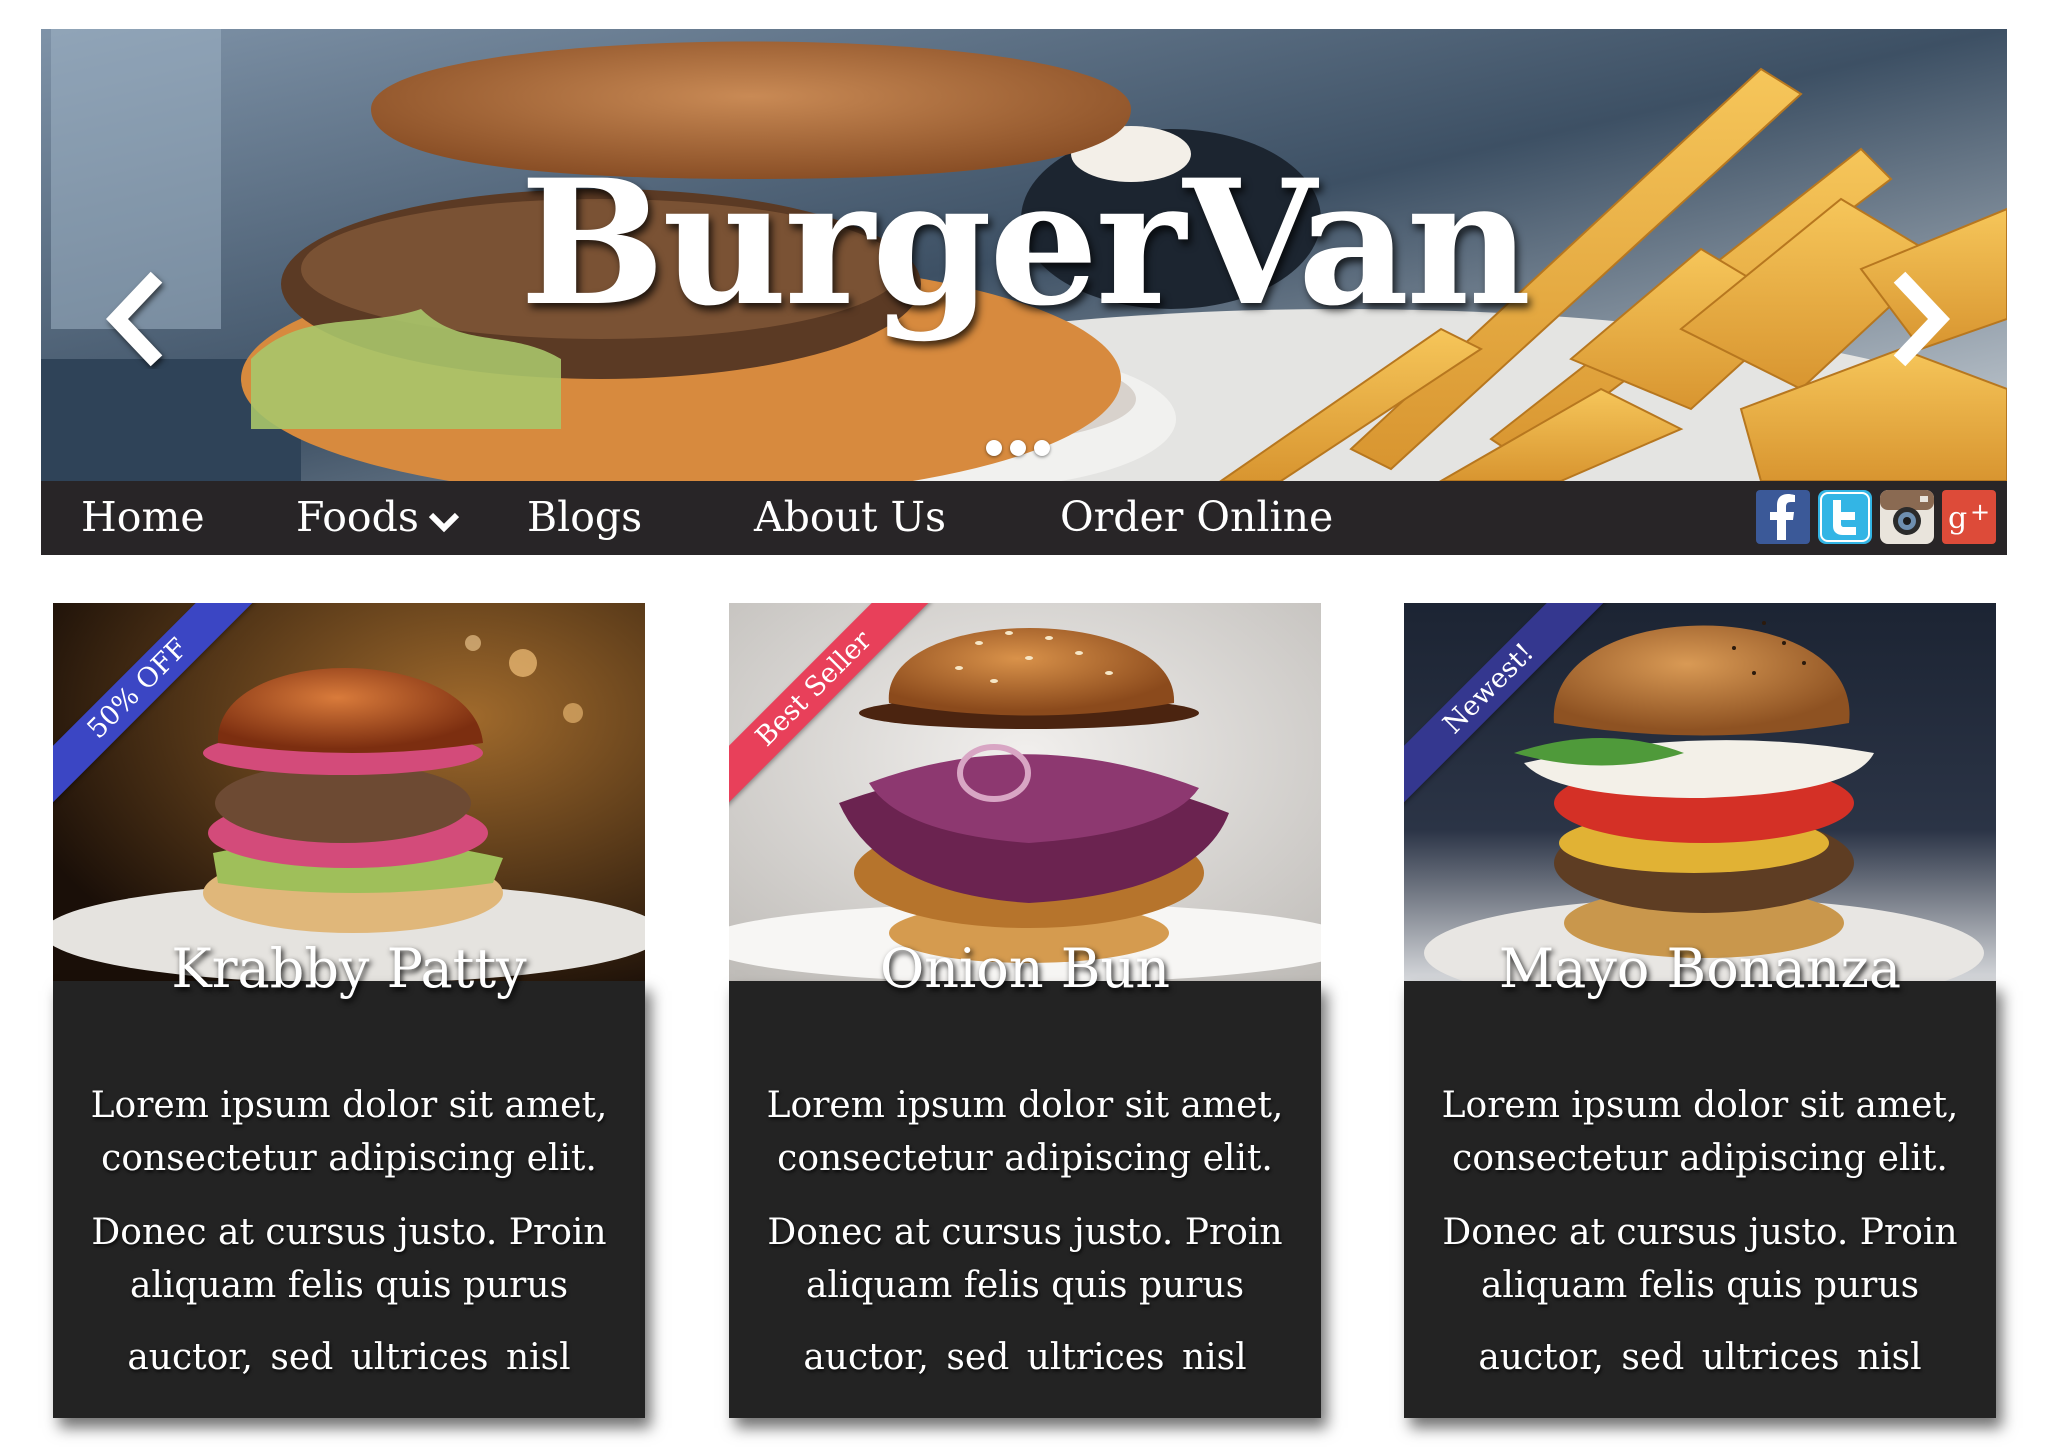  I want to click on svg-text: g, so click(1957, 518).